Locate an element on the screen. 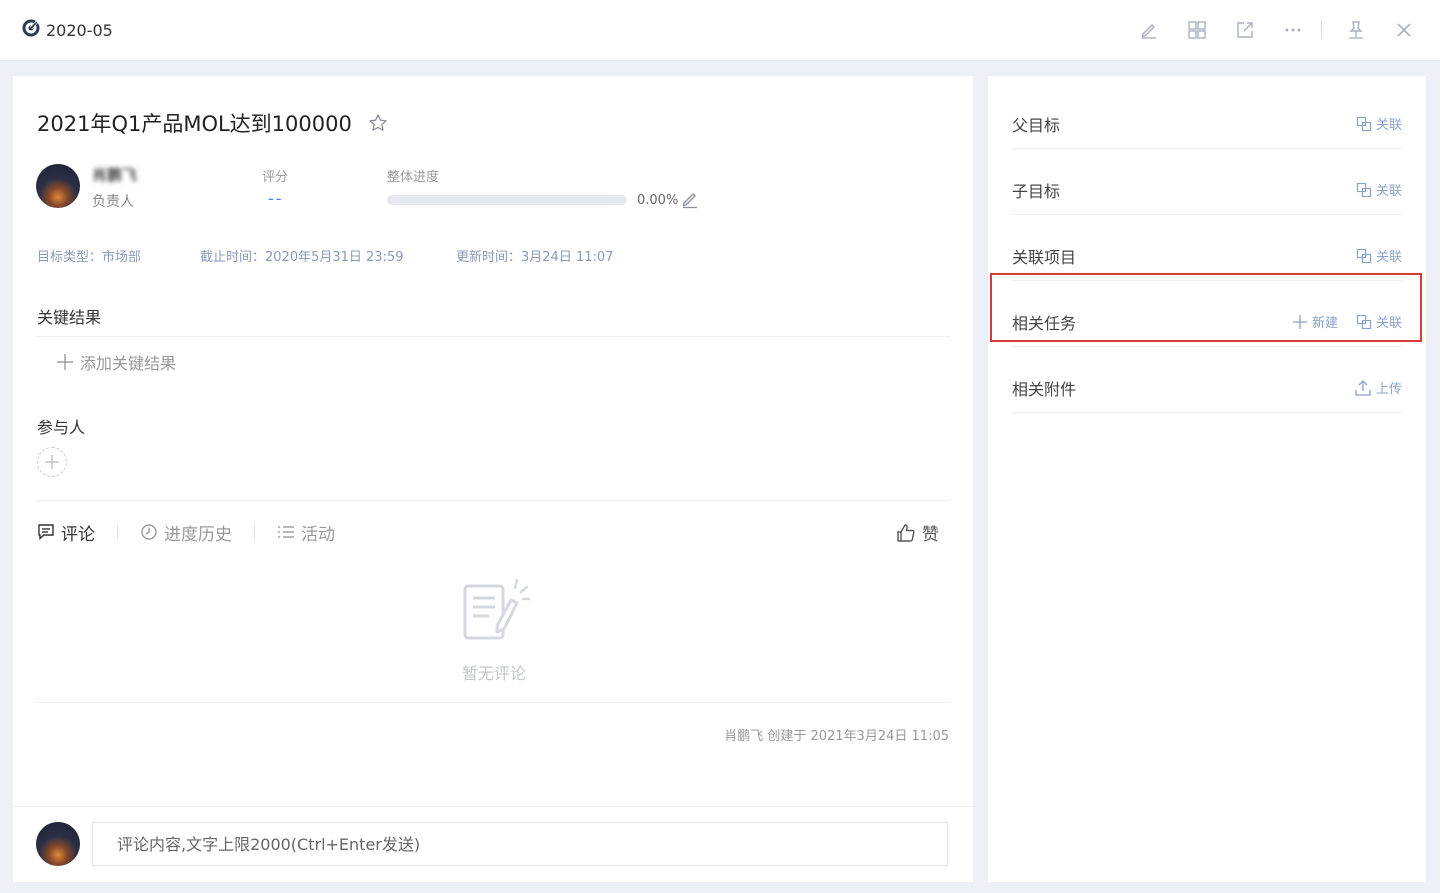 The height and width of the screenshot is (893, 1440). relation-title: 相关附件 is located at coordinates (1044, 389).